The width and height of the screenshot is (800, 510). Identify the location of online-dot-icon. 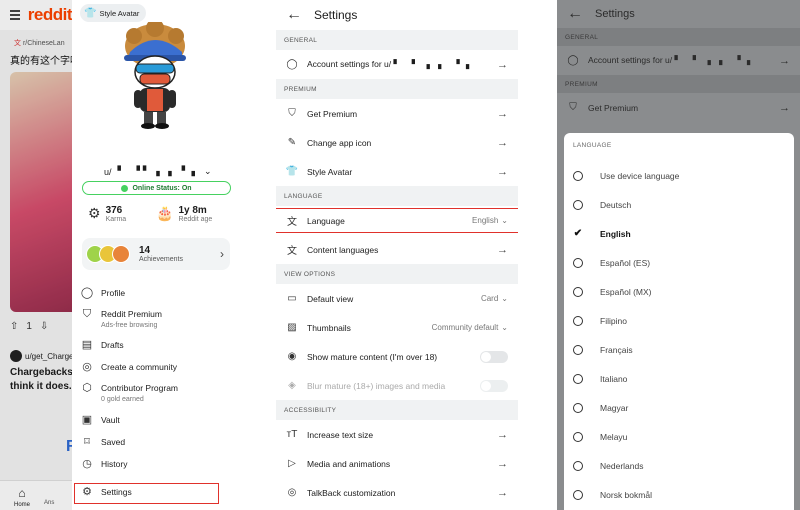
(125, 188).